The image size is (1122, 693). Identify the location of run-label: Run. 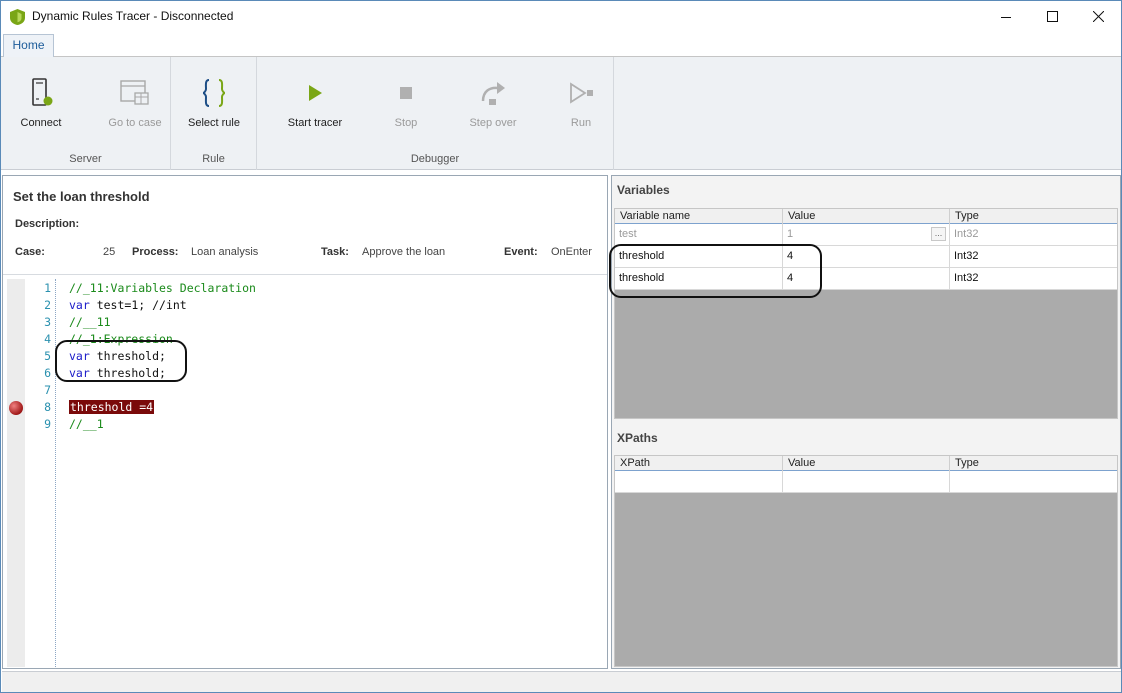
(581, 123).